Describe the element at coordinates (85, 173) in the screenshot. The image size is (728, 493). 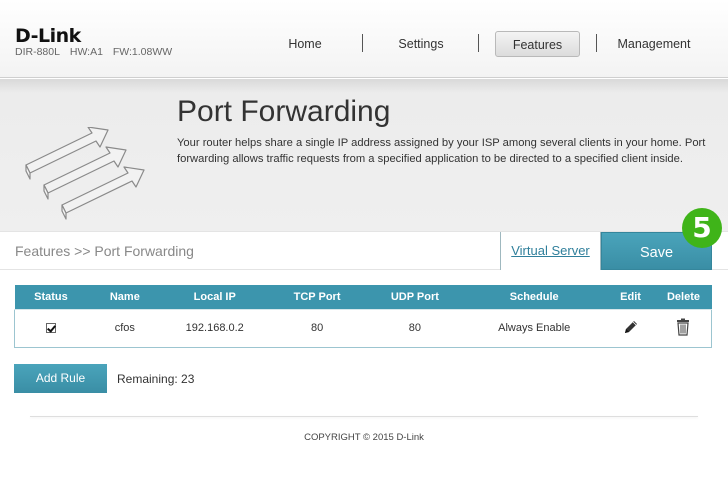
I see `port-forwarding-arrows-icon` at that location.